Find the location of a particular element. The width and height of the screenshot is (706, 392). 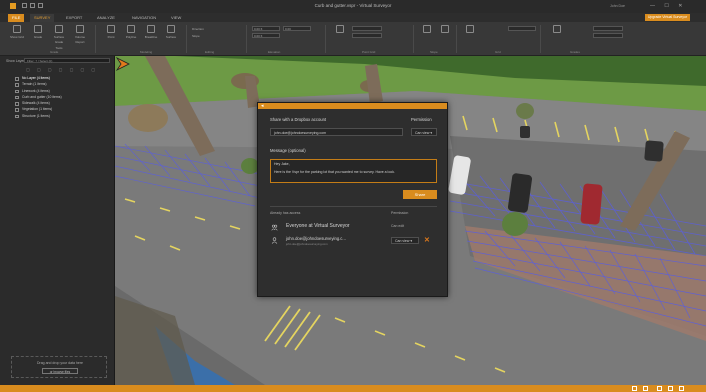

elevation-field-3: 0.00 is located at coordinates (297, 28).